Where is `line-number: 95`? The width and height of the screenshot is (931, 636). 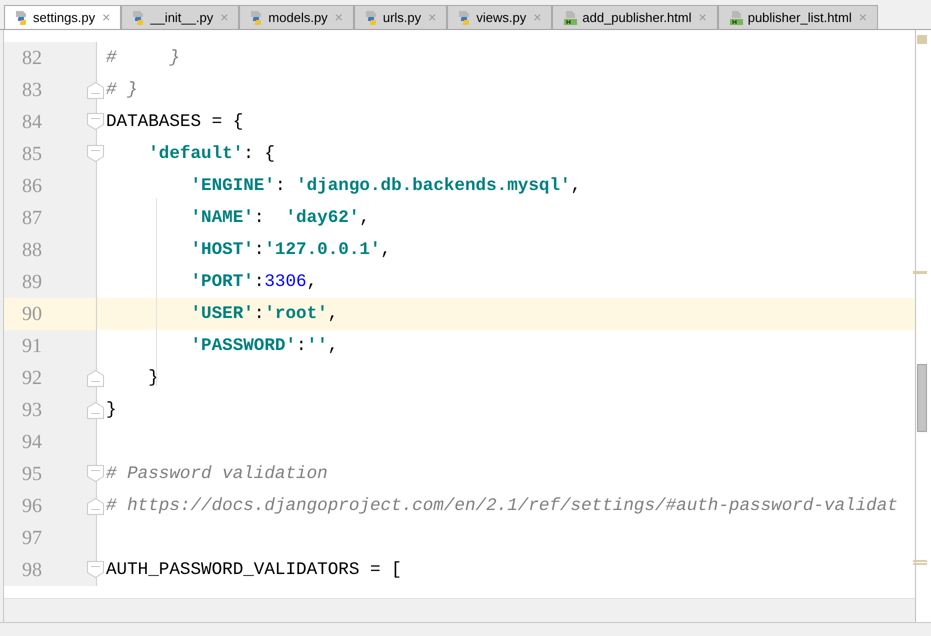
line-number: 95 is located at coordinates (31, 474).